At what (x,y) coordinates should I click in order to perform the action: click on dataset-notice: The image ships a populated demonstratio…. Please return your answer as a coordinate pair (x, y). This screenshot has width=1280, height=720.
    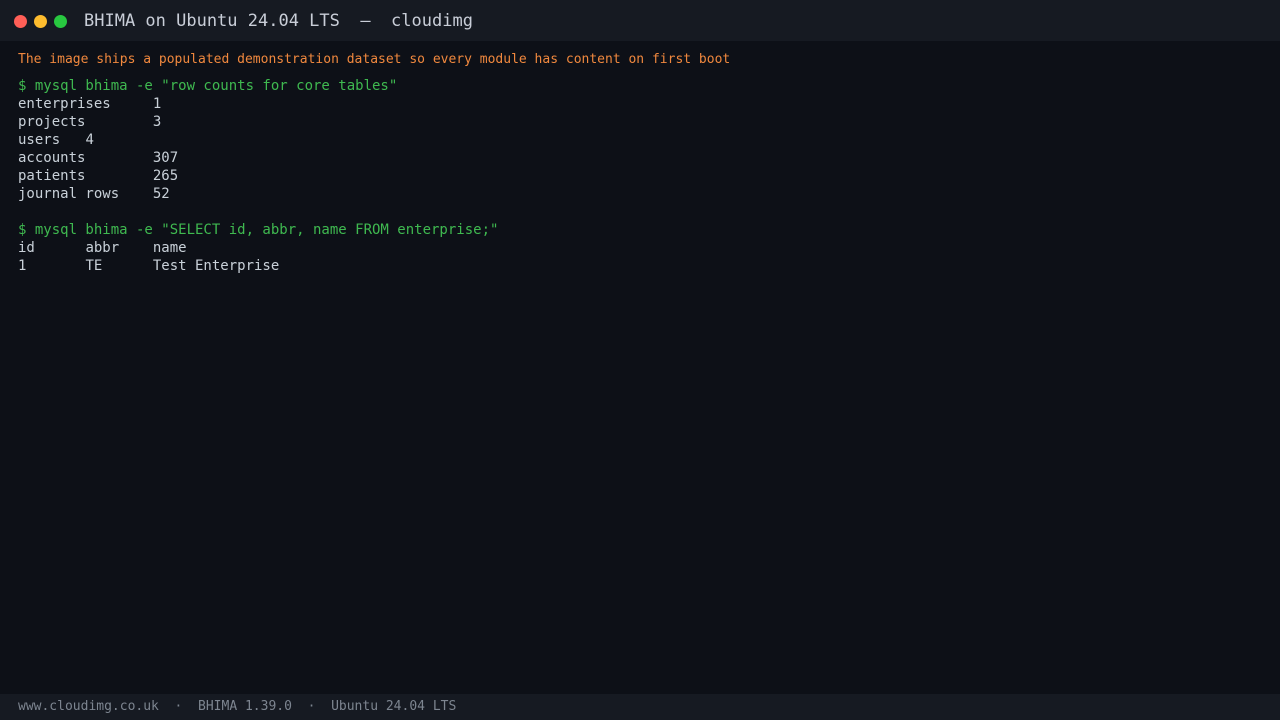
    Looking at the image, I should click on (374, 59).